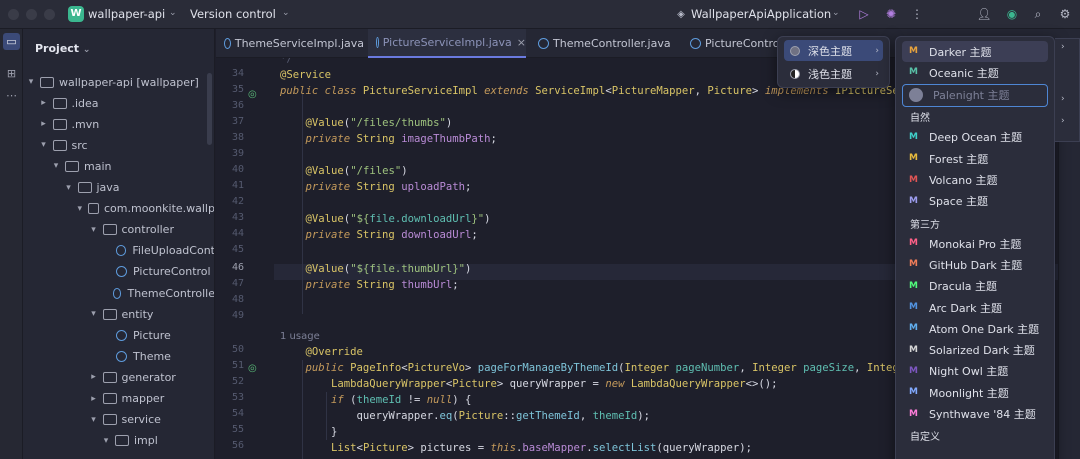  What do you see at coordinates (975, 264) in the screenshot?
I see `theme-option: M GitHub Dark 主题` at bounding box center [975, 264].